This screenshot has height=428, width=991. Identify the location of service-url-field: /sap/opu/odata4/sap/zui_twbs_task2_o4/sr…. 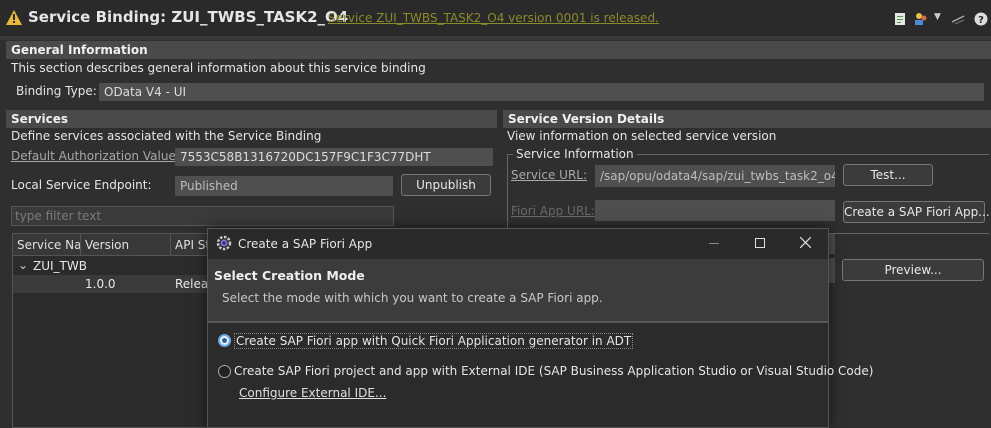
(715, 176).